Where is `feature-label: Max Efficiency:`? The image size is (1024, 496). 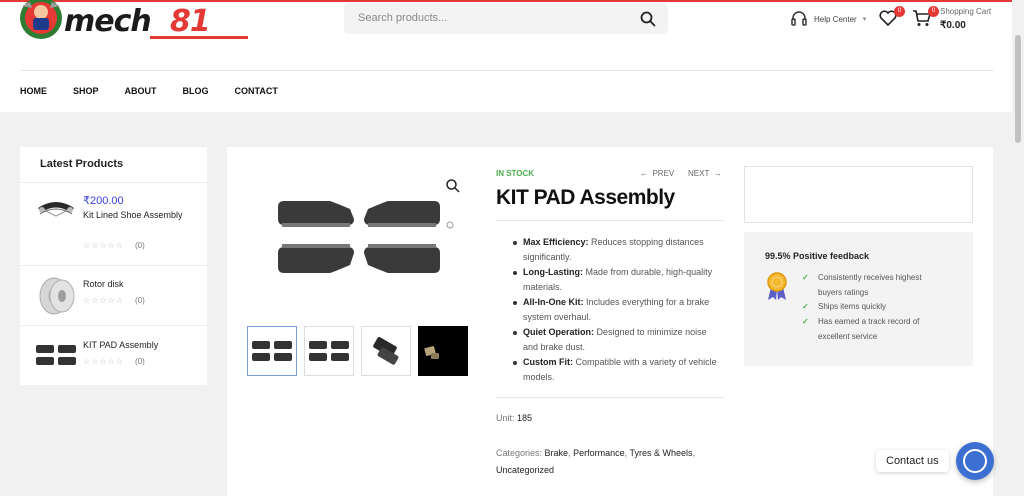
feature-label: Max Efficiency: is located at coordinates (556, 242).